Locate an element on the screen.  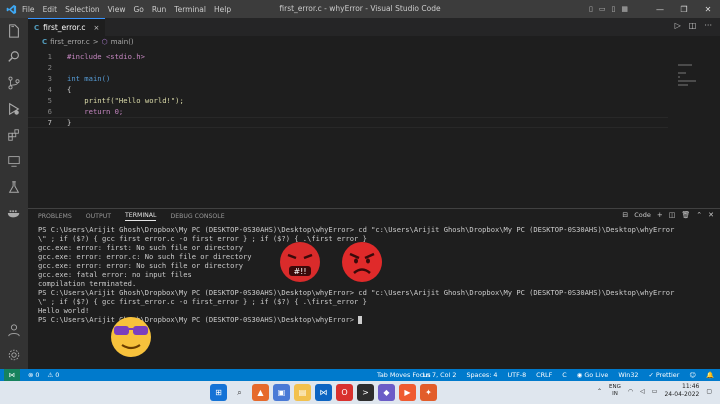
remote-icon is located at coordinates (14, 161).